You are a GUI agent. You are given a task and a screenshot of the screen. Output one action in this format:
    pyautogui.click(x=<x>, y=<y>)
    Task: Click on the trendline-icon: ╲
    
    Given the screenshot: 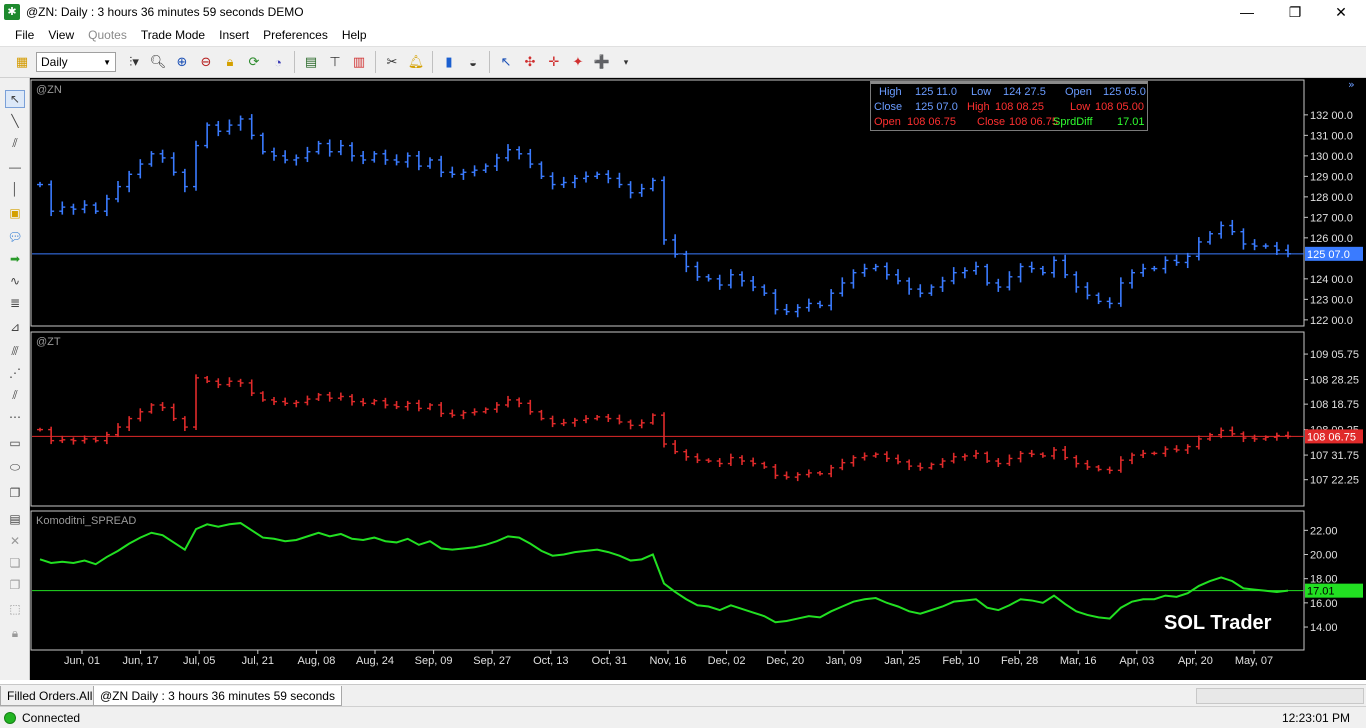 What is the action you would take?
    pyautogui.click(x=15, y=121)
    